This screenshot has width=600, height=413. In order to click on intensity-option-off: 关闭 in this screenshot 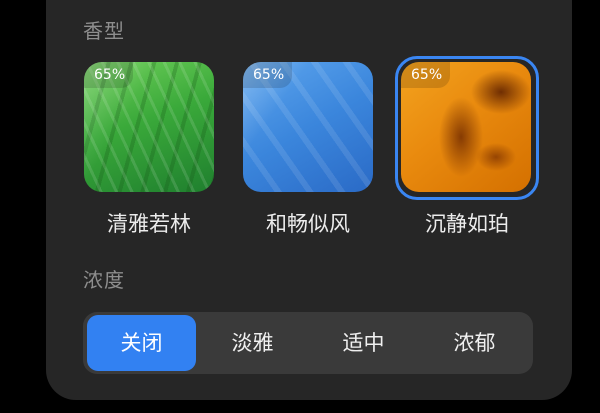, I will do `click(141, 343)`.